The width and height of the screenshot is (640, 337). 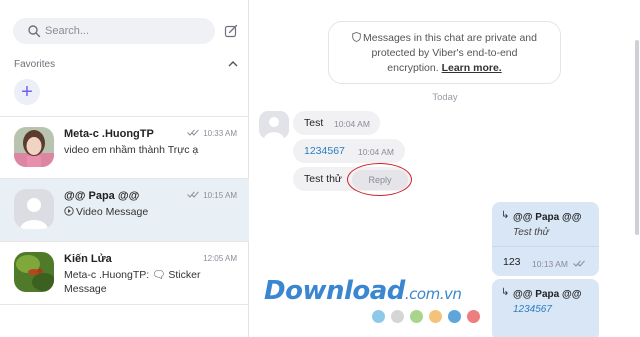 I want to click on search-box, so click(x=114, y=31).